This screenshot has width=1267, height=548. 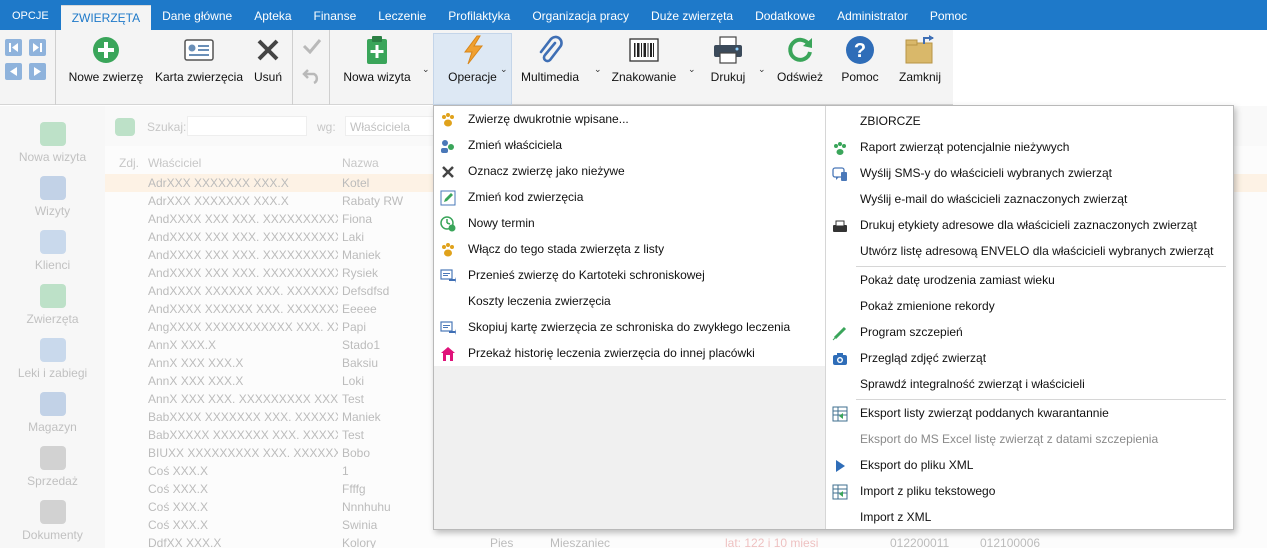 What do you see at coordinates (52, 251) in the screenshot?
I see `sidebar-item-clients: Klienci` at bounding box center [52, 251].